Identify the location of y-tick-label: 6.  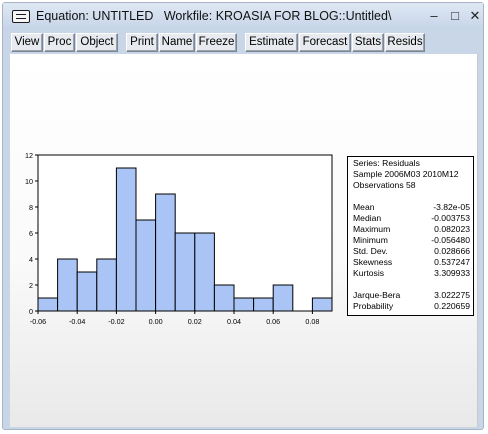
(31, 233).